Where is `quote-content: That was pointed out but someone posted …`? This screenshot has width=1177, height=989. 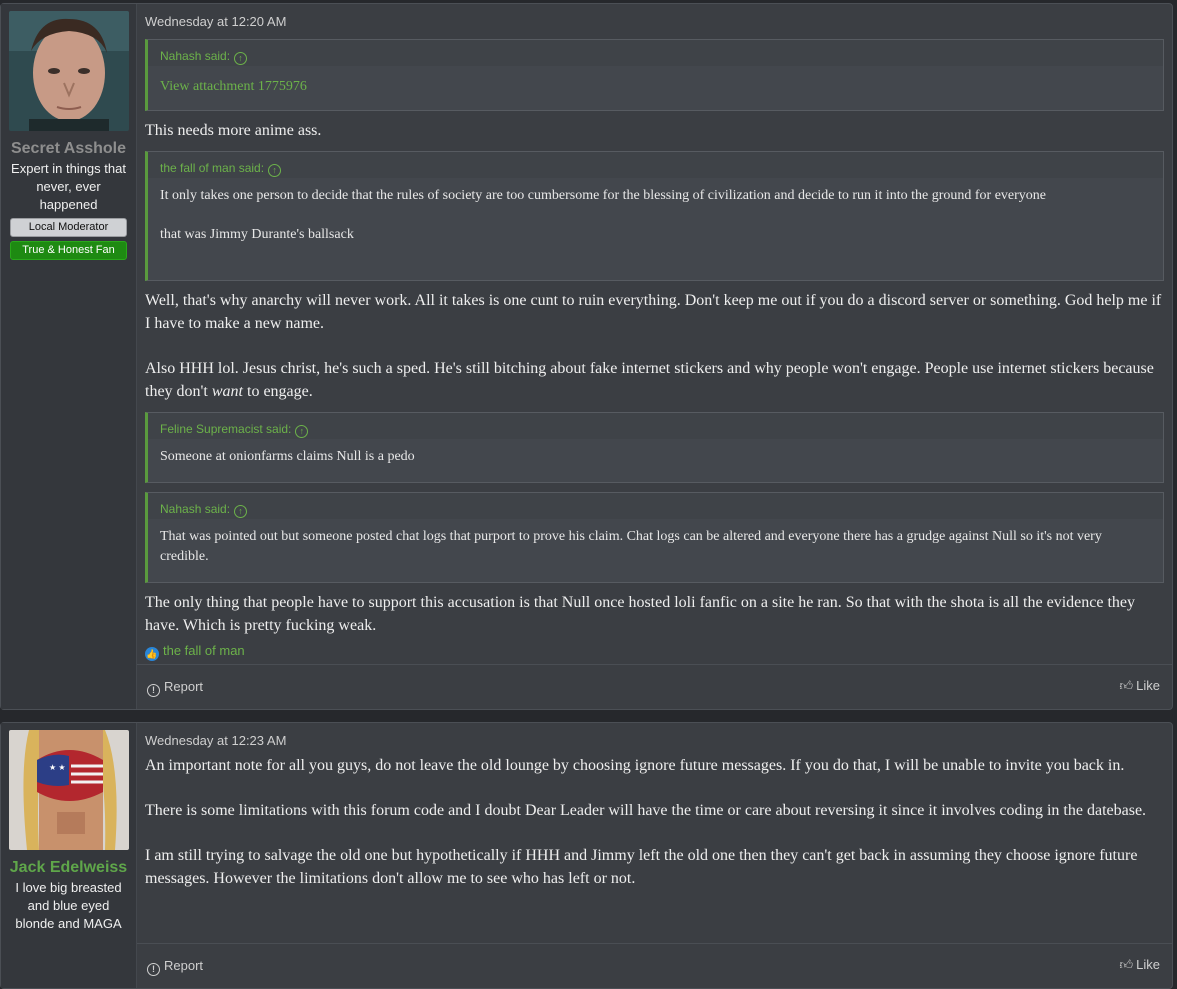
quote-content: That was pointed out but someone posted … is located at coordinates (655, 547).